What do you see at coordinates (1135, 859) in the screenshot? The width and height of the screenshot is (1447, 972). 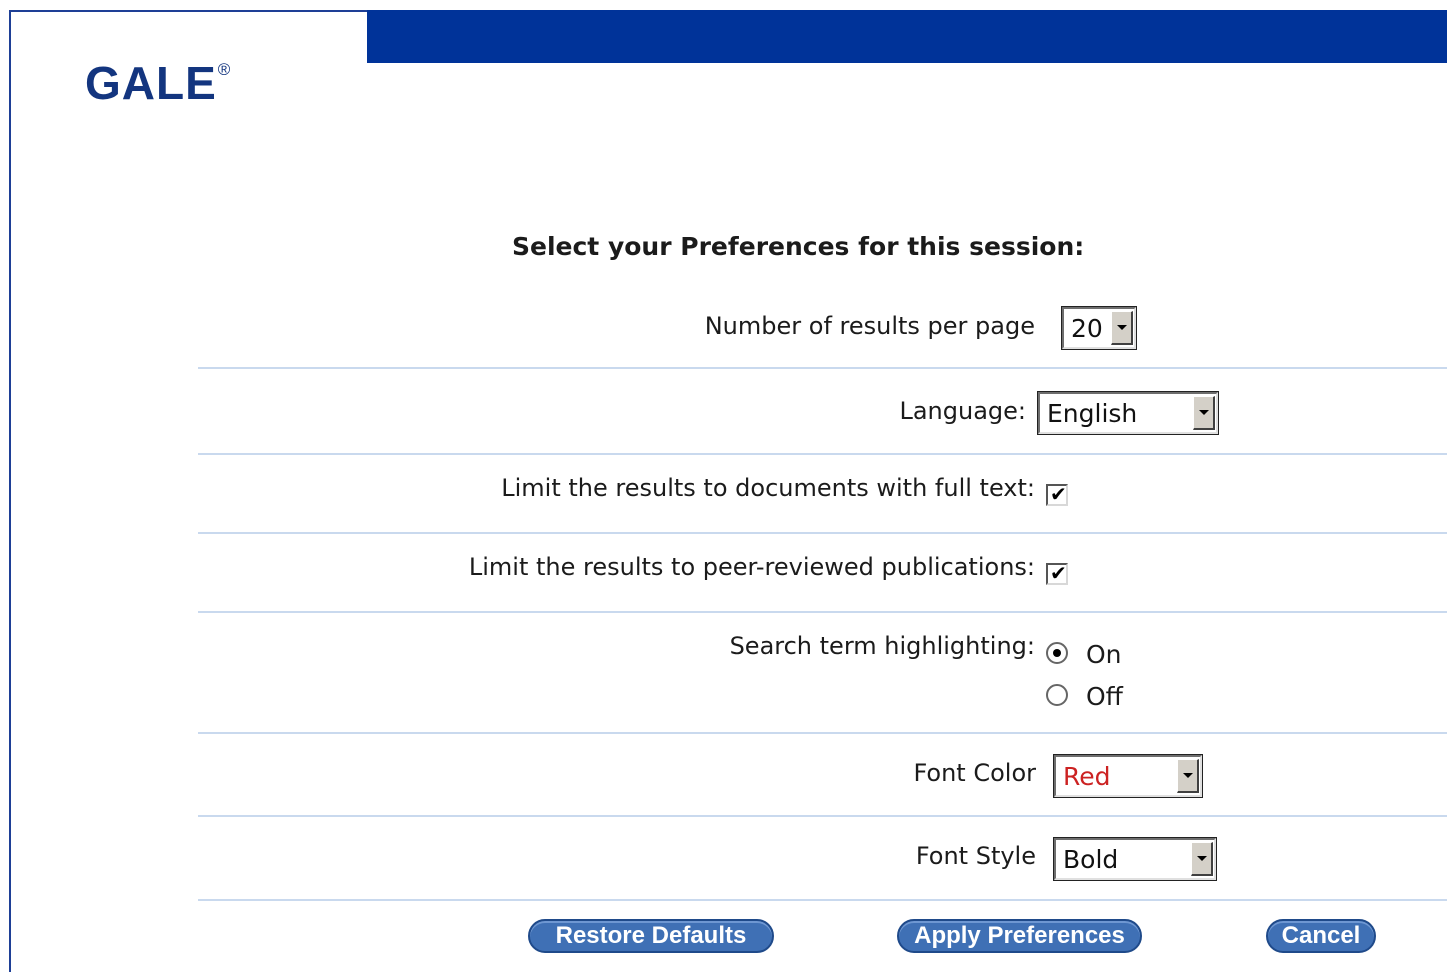 I see `font-style-select: Bold` at bounding box center [1135, 859].